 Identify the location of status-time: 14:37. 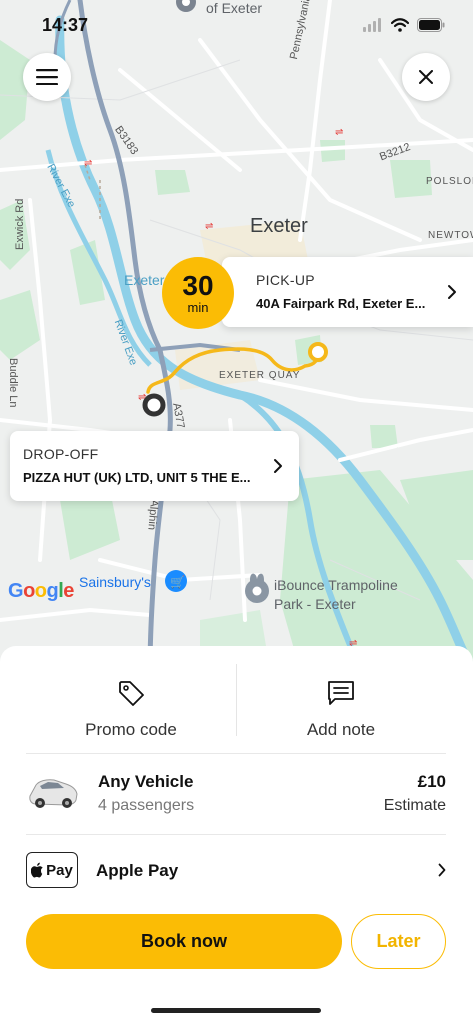
(65, 25).